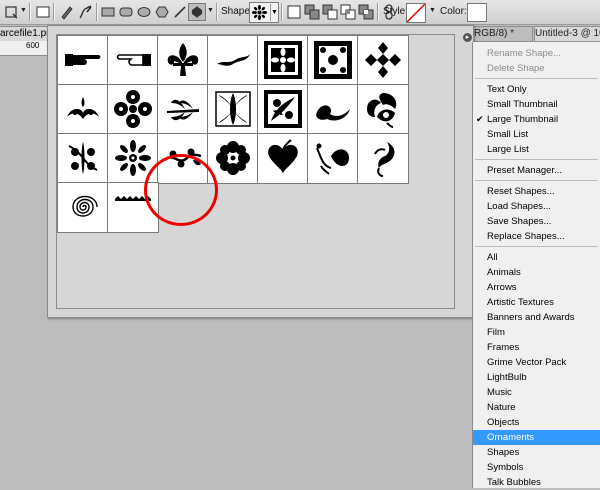  I want to click on menu-item-animals: Animals, so click(536, 272).